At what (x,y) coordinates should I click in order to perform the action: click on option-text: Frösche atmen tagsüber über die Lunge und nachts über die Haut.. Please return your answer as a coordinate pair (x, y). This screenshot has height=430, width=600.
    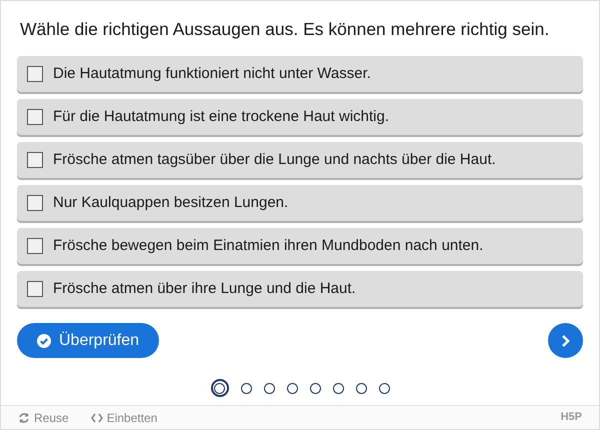
    Looking at the image, I should click on (274, 160).